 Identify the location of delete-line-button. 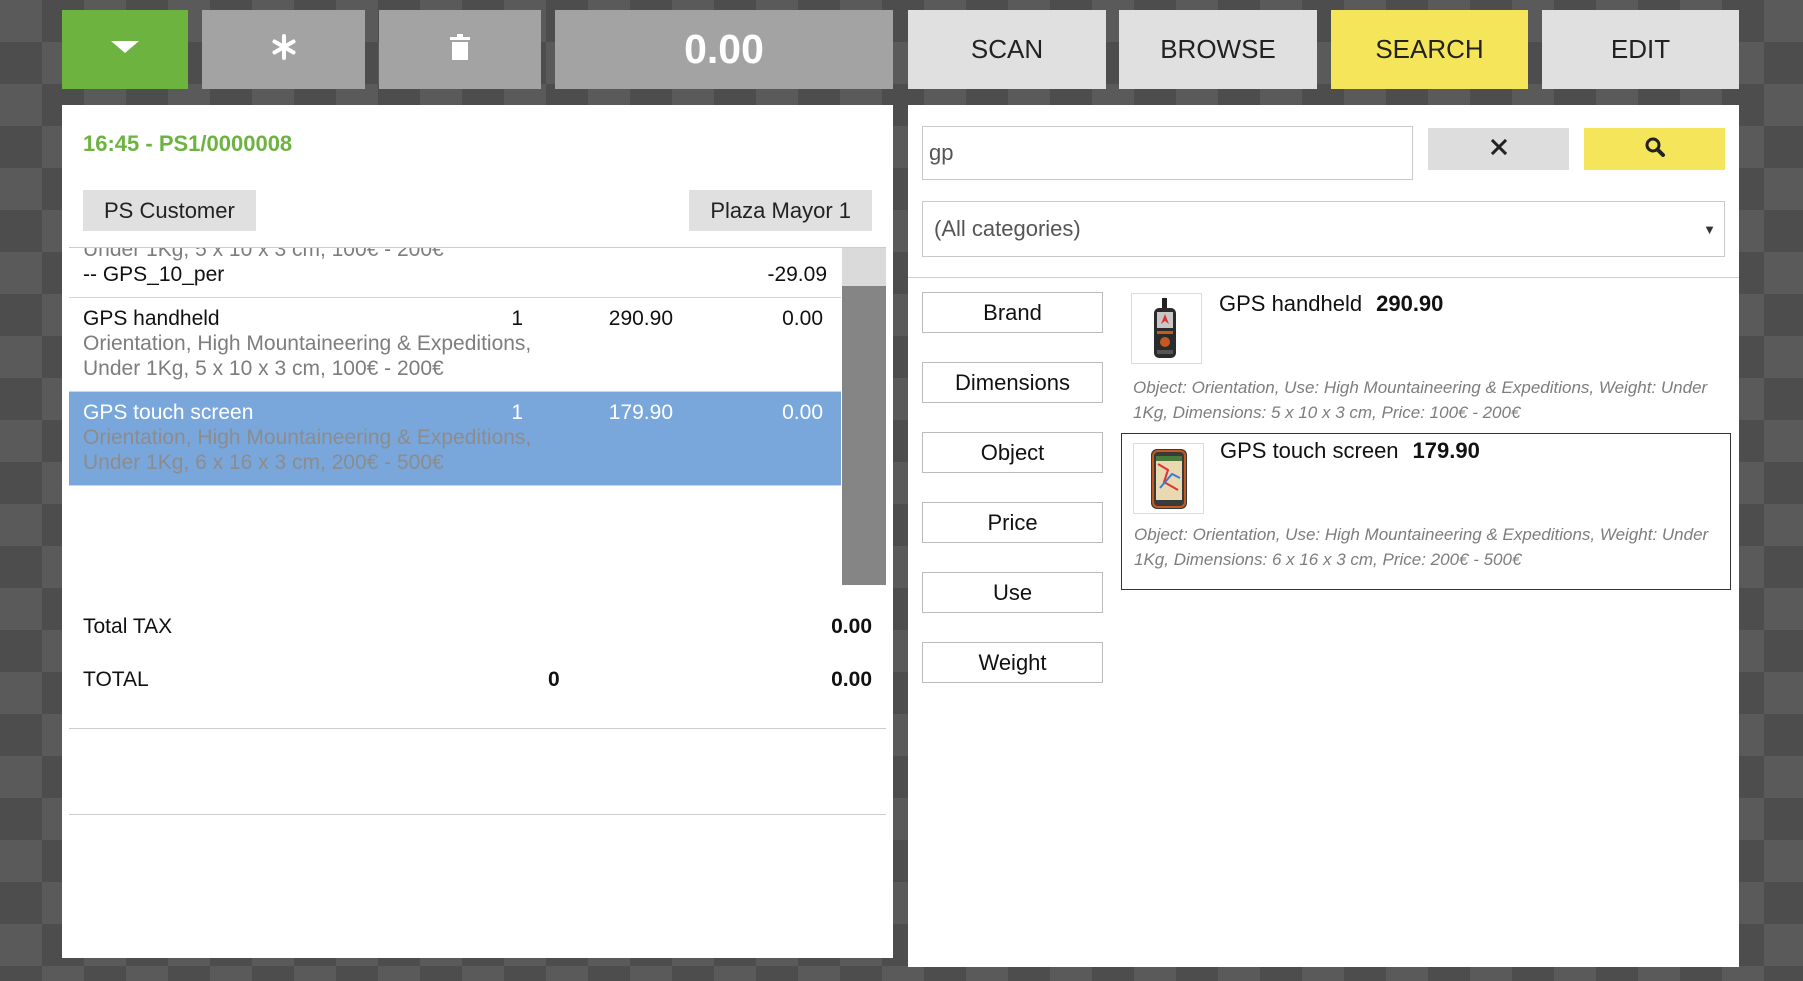
(460, 49).